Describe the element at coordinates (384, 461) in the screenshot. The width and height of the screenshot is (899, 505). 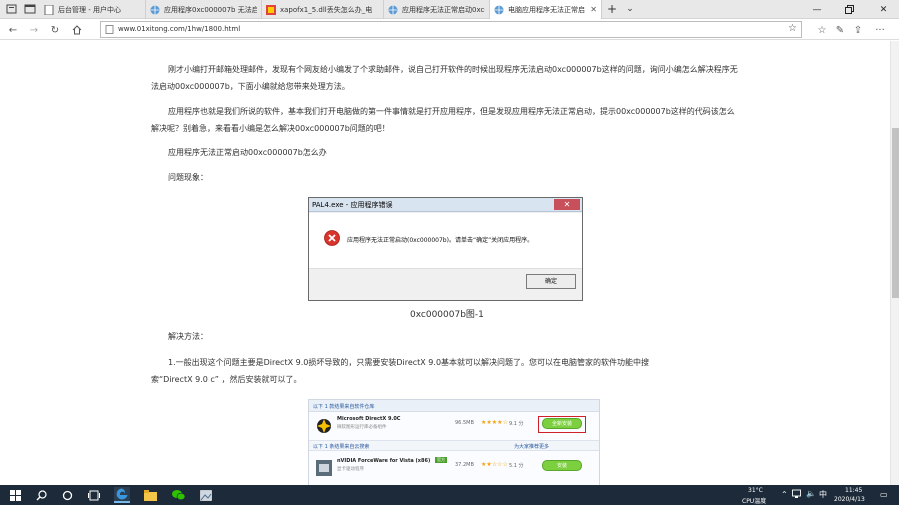
I see `software-name: nVIDIA ForceWare for Vista (x86)` at that location.